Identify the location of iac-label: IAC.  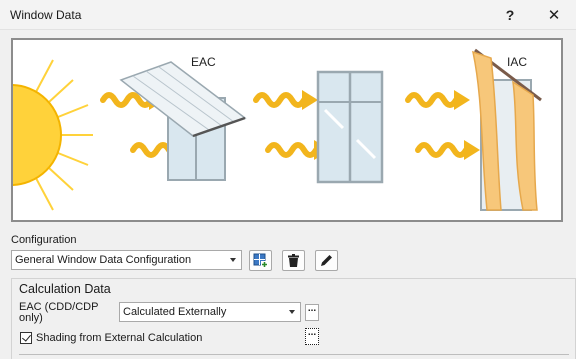
(517, 62).